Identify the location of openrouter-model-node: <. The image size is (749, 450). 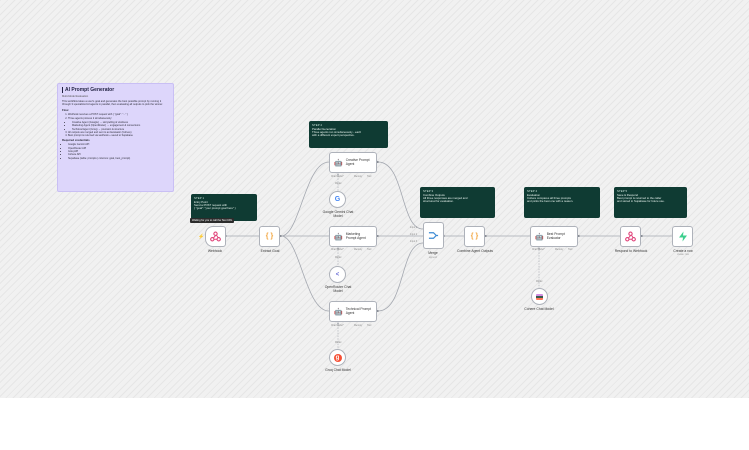
(337, 274).